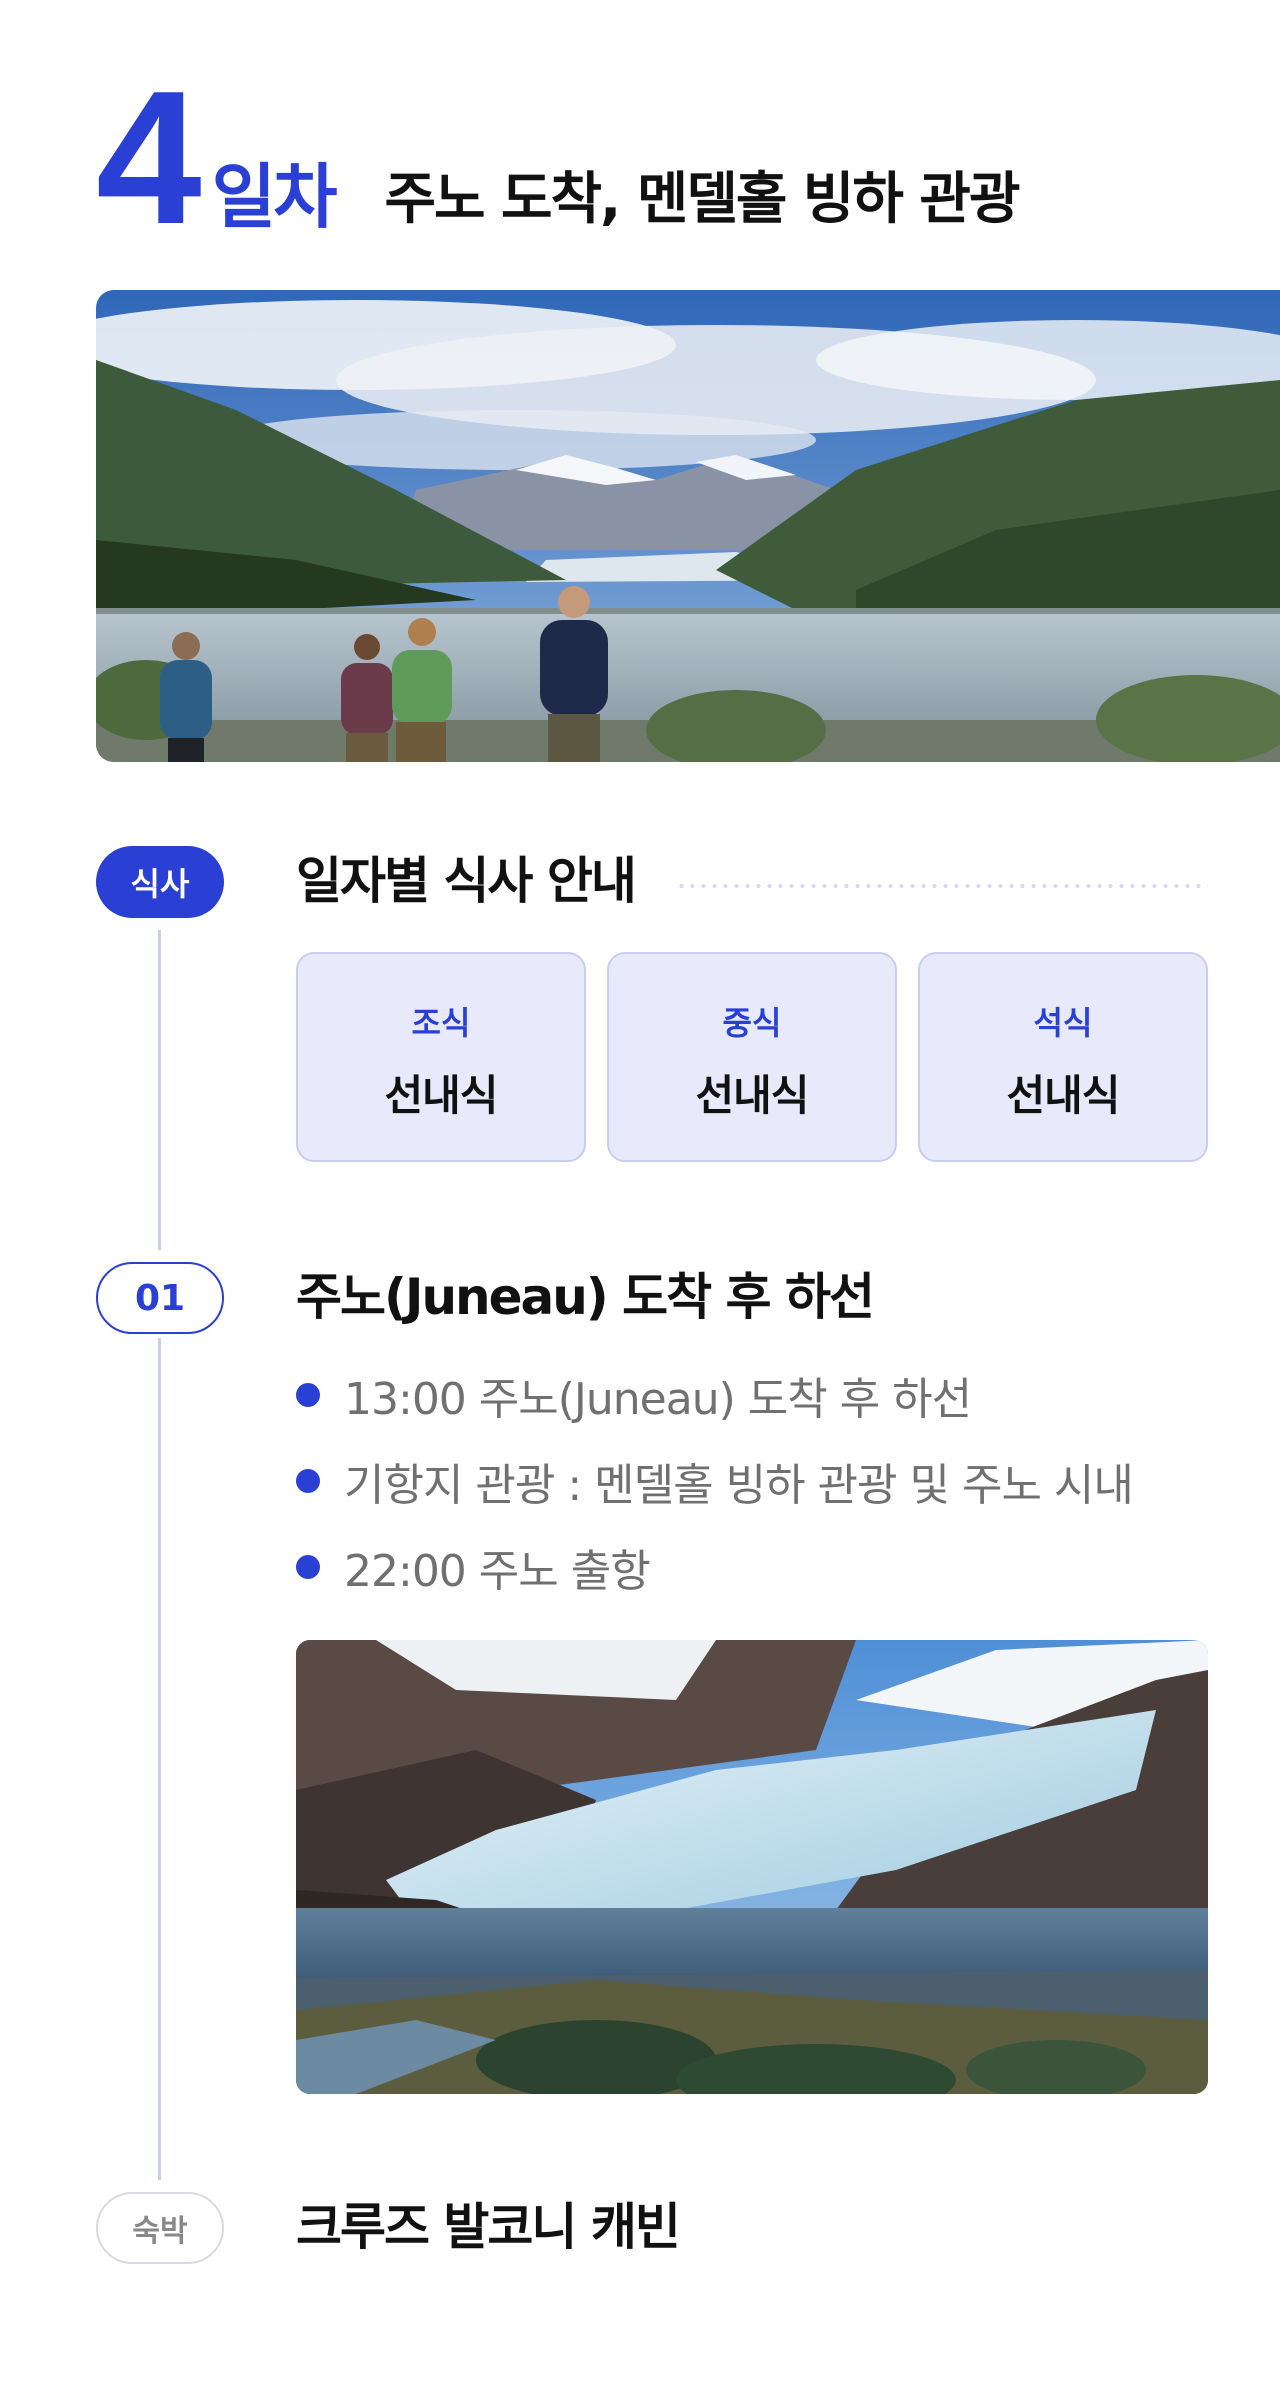 Image resolution: width=1280 pixels, height=2396 pixels. I want to click on meal-type: 조식, so click(441, 1023).